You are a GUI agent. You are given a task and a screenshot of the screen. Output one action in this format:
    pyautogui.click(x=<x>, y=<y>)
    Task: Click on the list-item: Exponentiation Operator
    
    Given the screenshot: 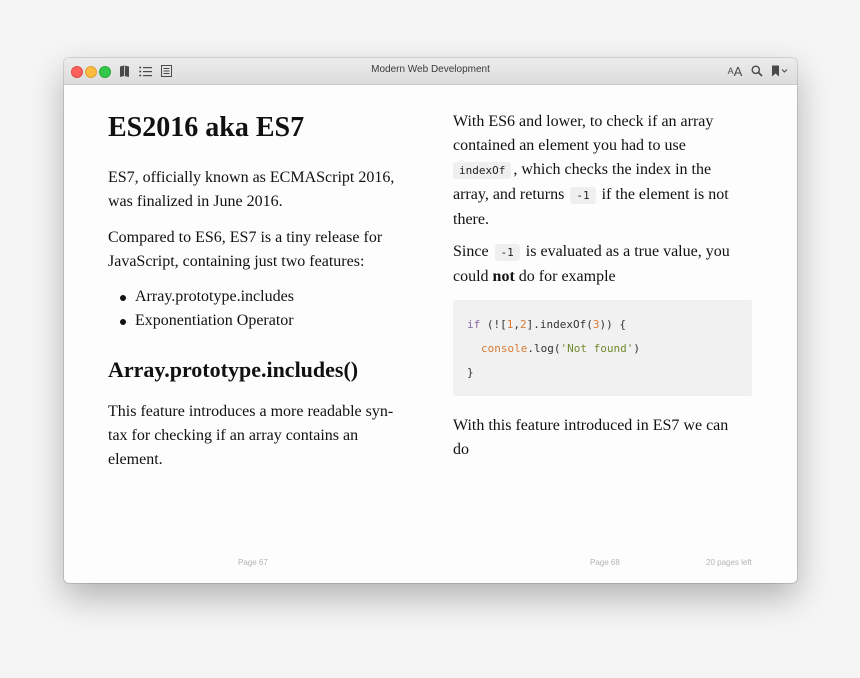 What is the action you would take?
    pyautogui.click(x=201, y=321)
    